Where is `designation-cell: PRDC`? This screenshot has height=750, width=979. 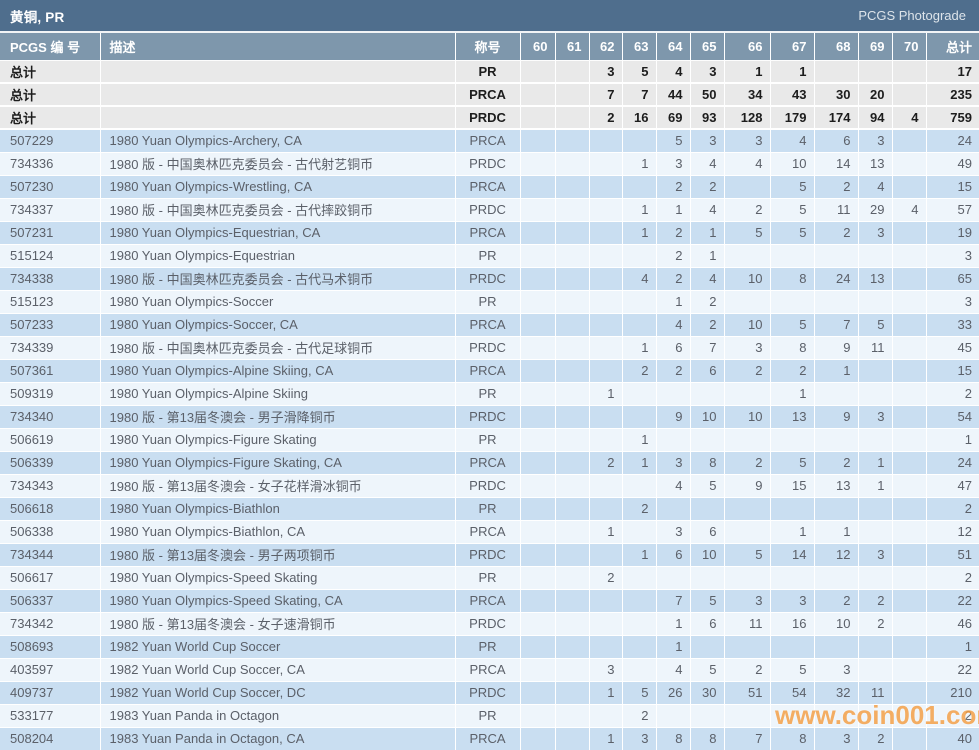 designation-cell: PRDC is located at coordinates (487, 118).